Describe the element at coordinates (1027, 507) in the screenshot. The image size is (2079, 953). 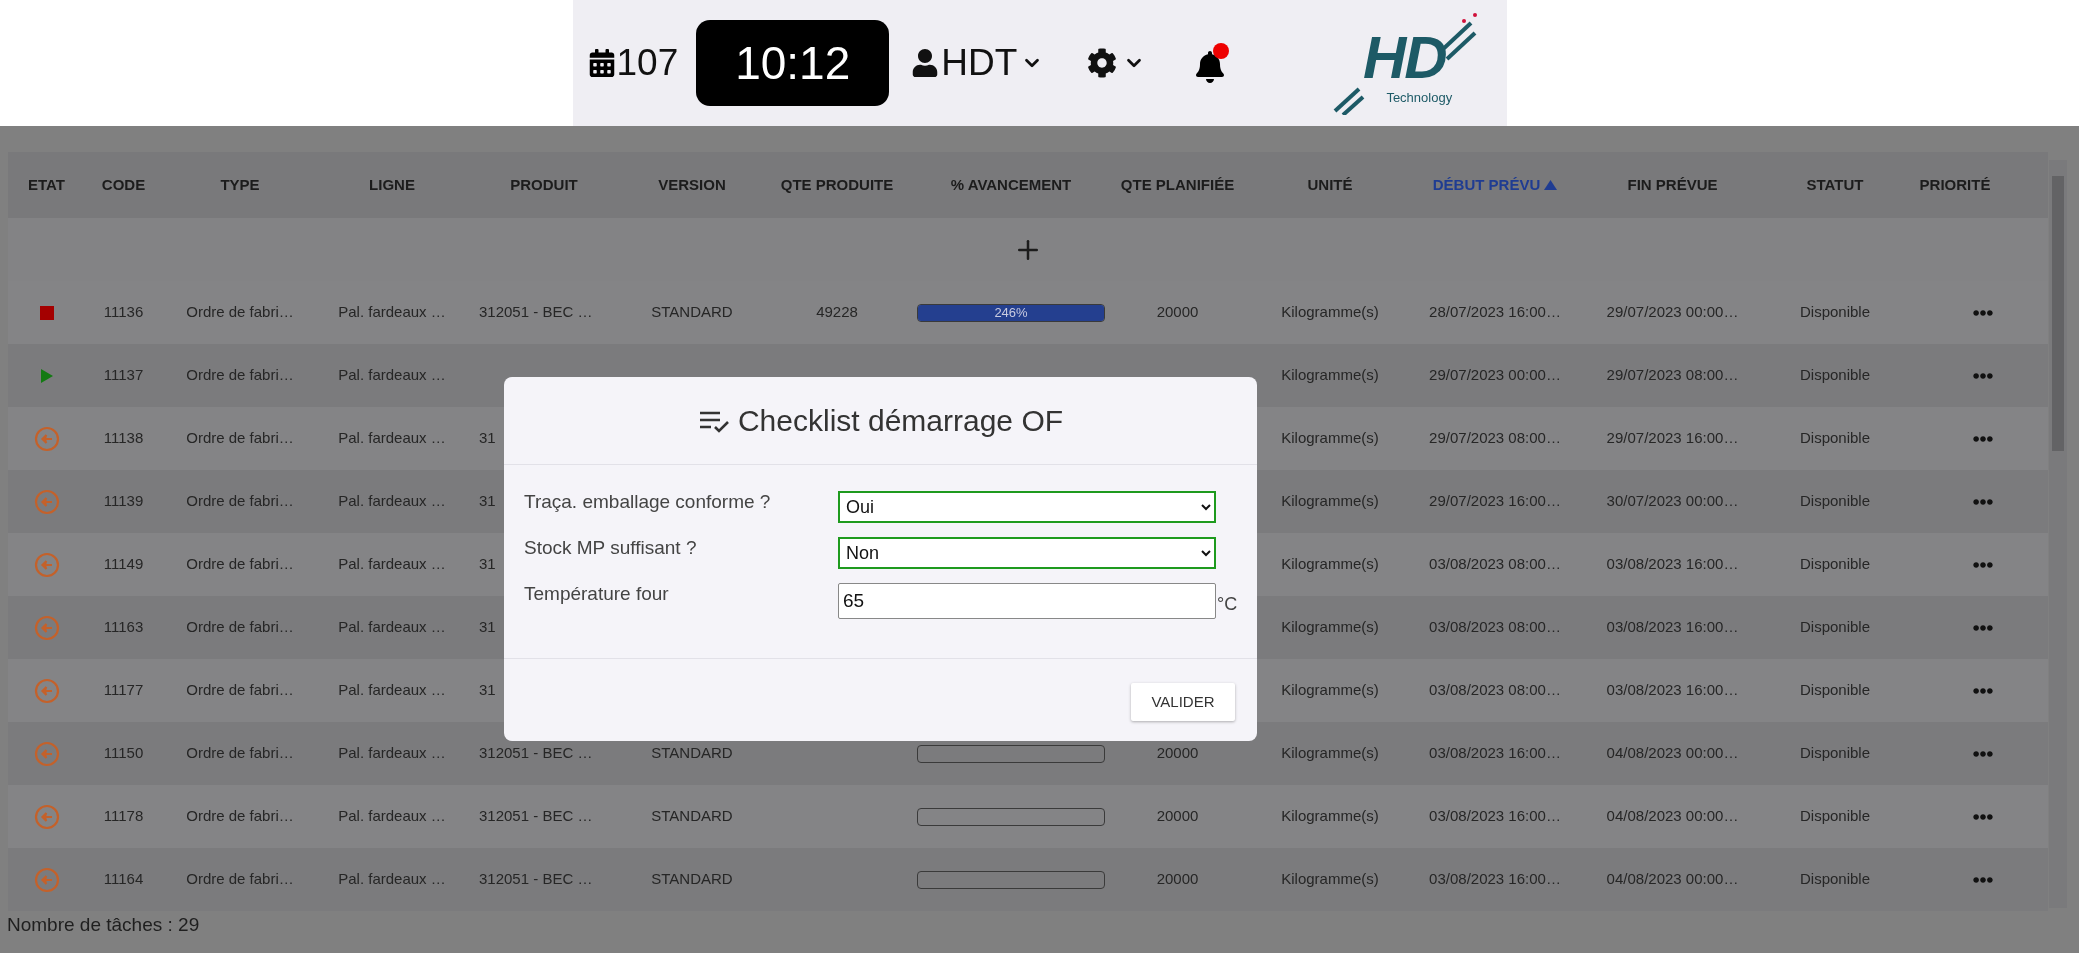
I see `dropdown: Oui` at that location.